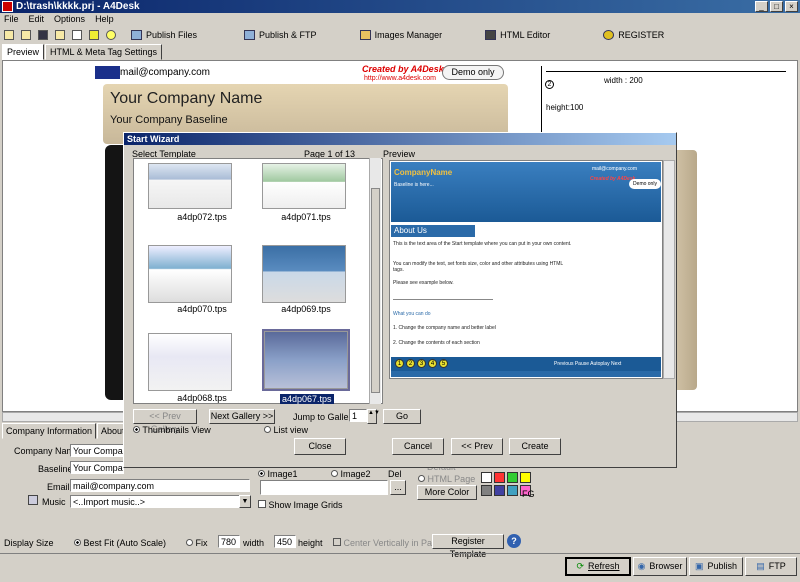 This screenshot has height=582, width=800. What do you see at coordinates (375, 290) in the screenshot?
I see `gallery-scroll-thumb` at bounding box center [375, 290].